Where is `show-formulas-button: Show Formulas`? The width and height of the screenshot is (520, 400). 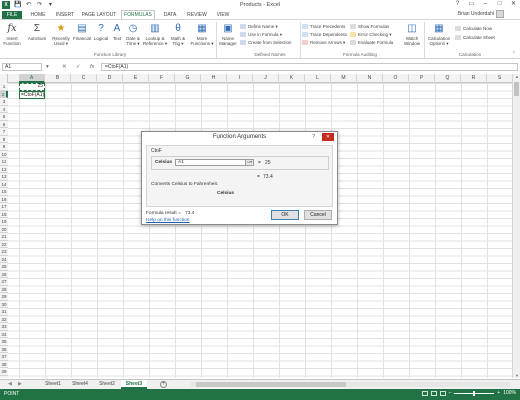
show-formulas-button: Show Formulas is located at coordinates (369, 26).